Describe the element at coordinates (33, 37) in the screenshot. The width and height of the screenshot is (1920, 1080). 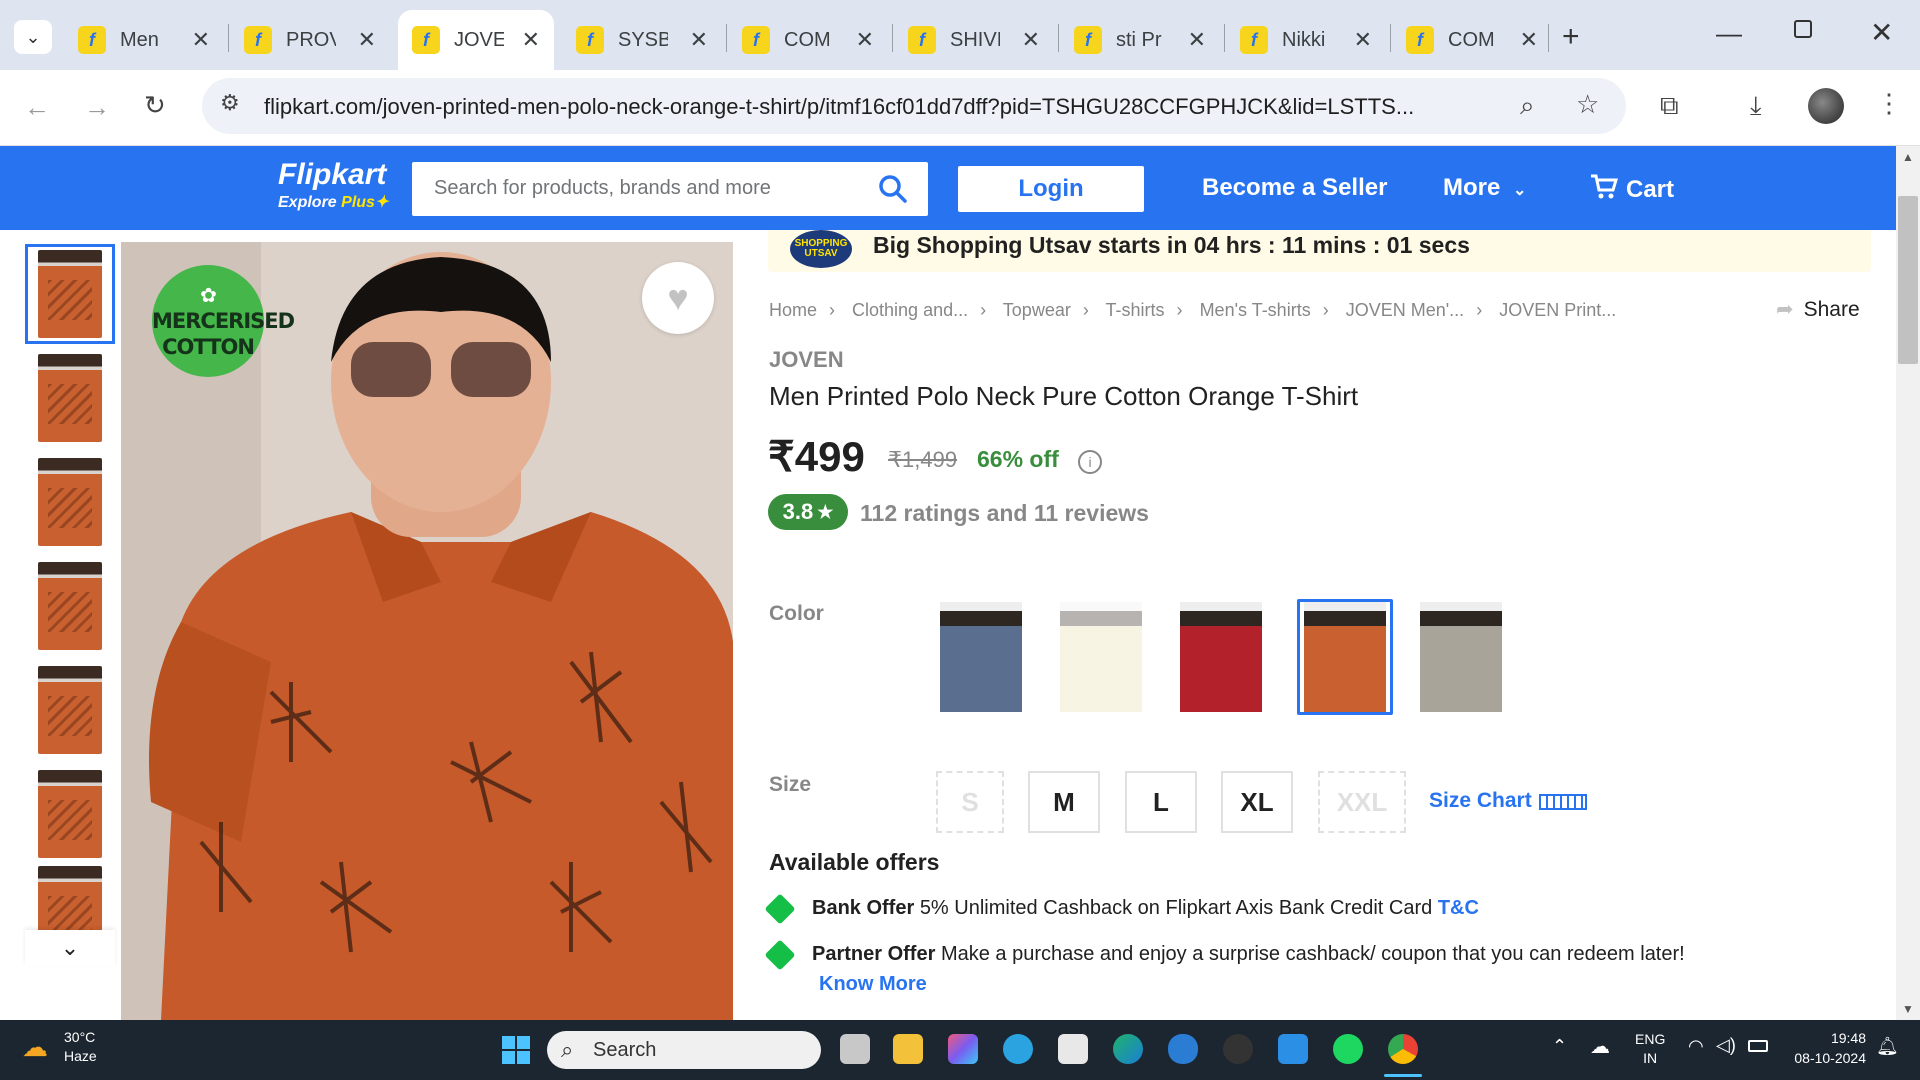
I see `tab-search-icon: ⌄` at that location.